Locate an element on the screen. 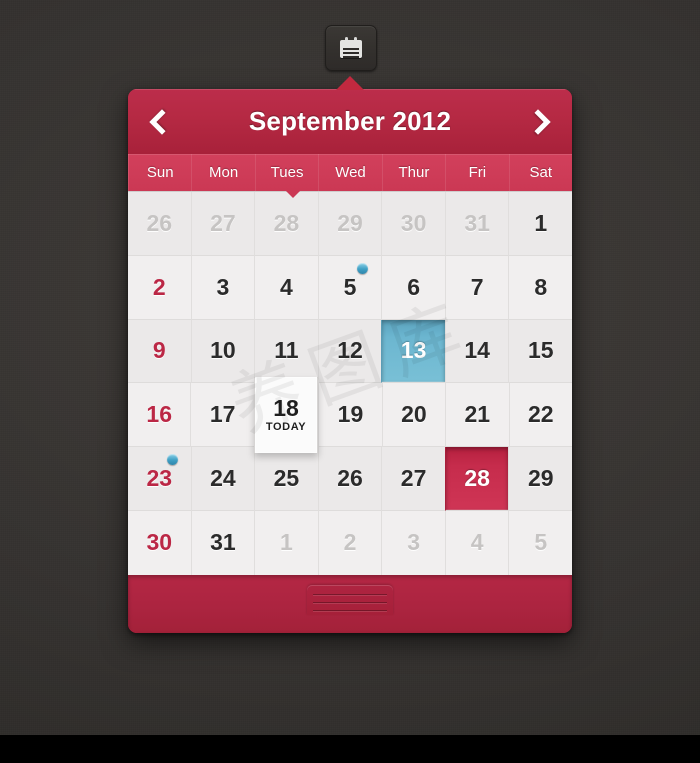  calendar-icon-body is located at coordinates (351, 49).